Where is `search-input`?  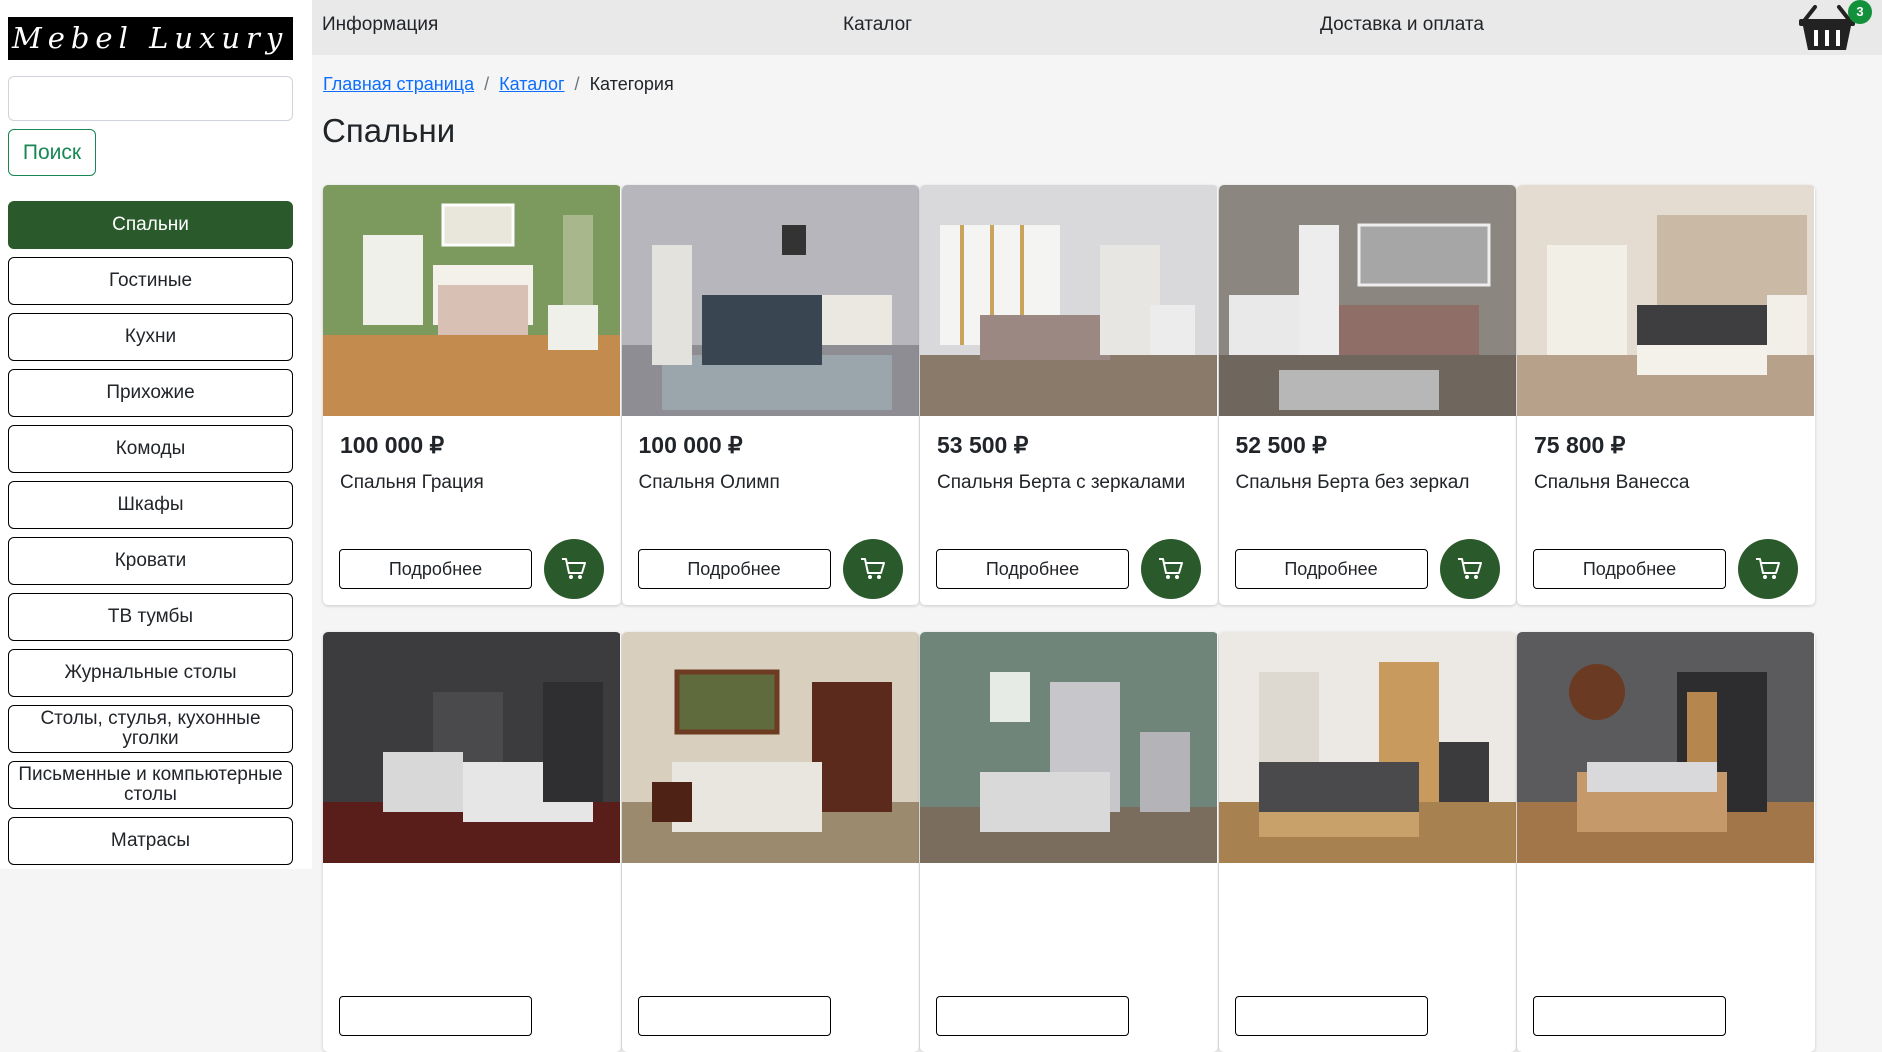 search-input is located at coordinates (150, 98).